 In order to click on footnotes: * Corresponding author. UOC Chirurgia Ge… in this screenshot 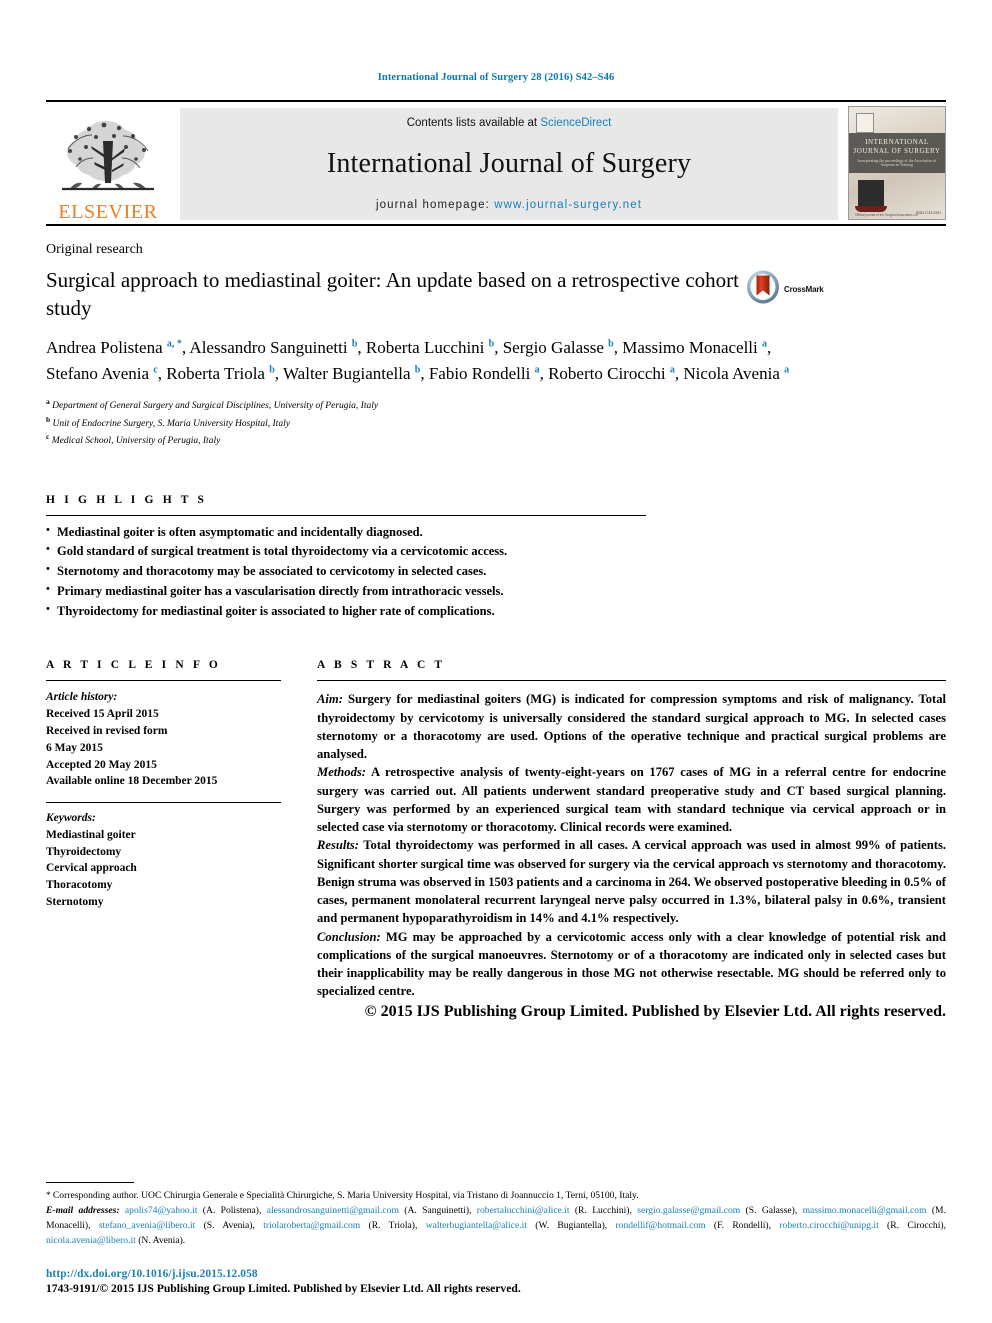, I will do `click(496, 1215)`.